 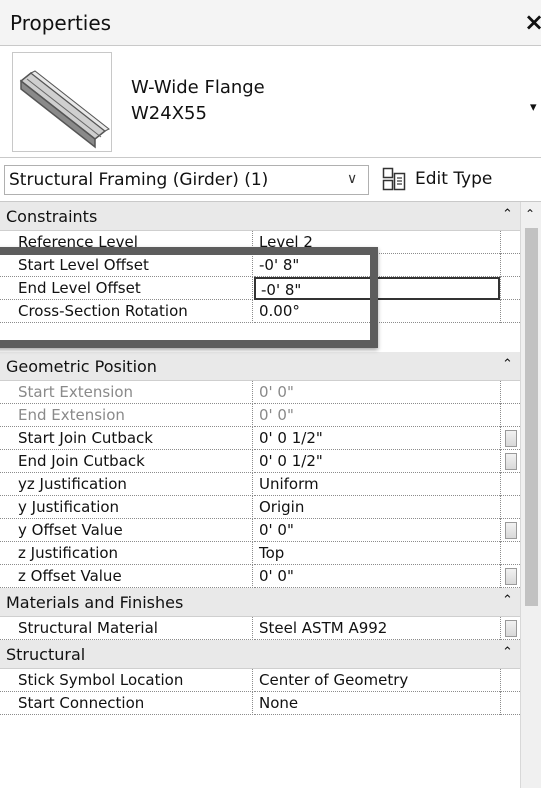 I want to click on group-title: Structural, so click(x=46, y=654).